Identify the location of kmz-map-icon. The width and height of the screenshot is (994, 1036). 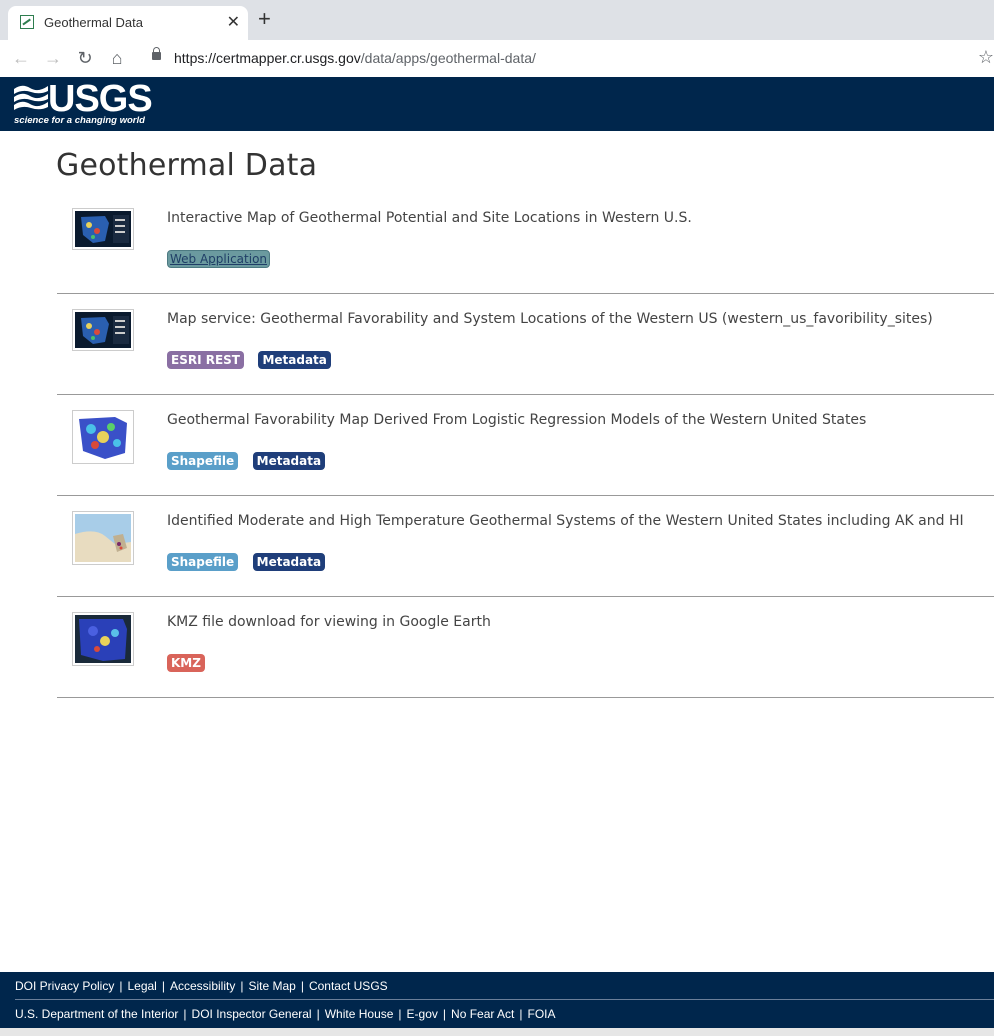
(103, 639).